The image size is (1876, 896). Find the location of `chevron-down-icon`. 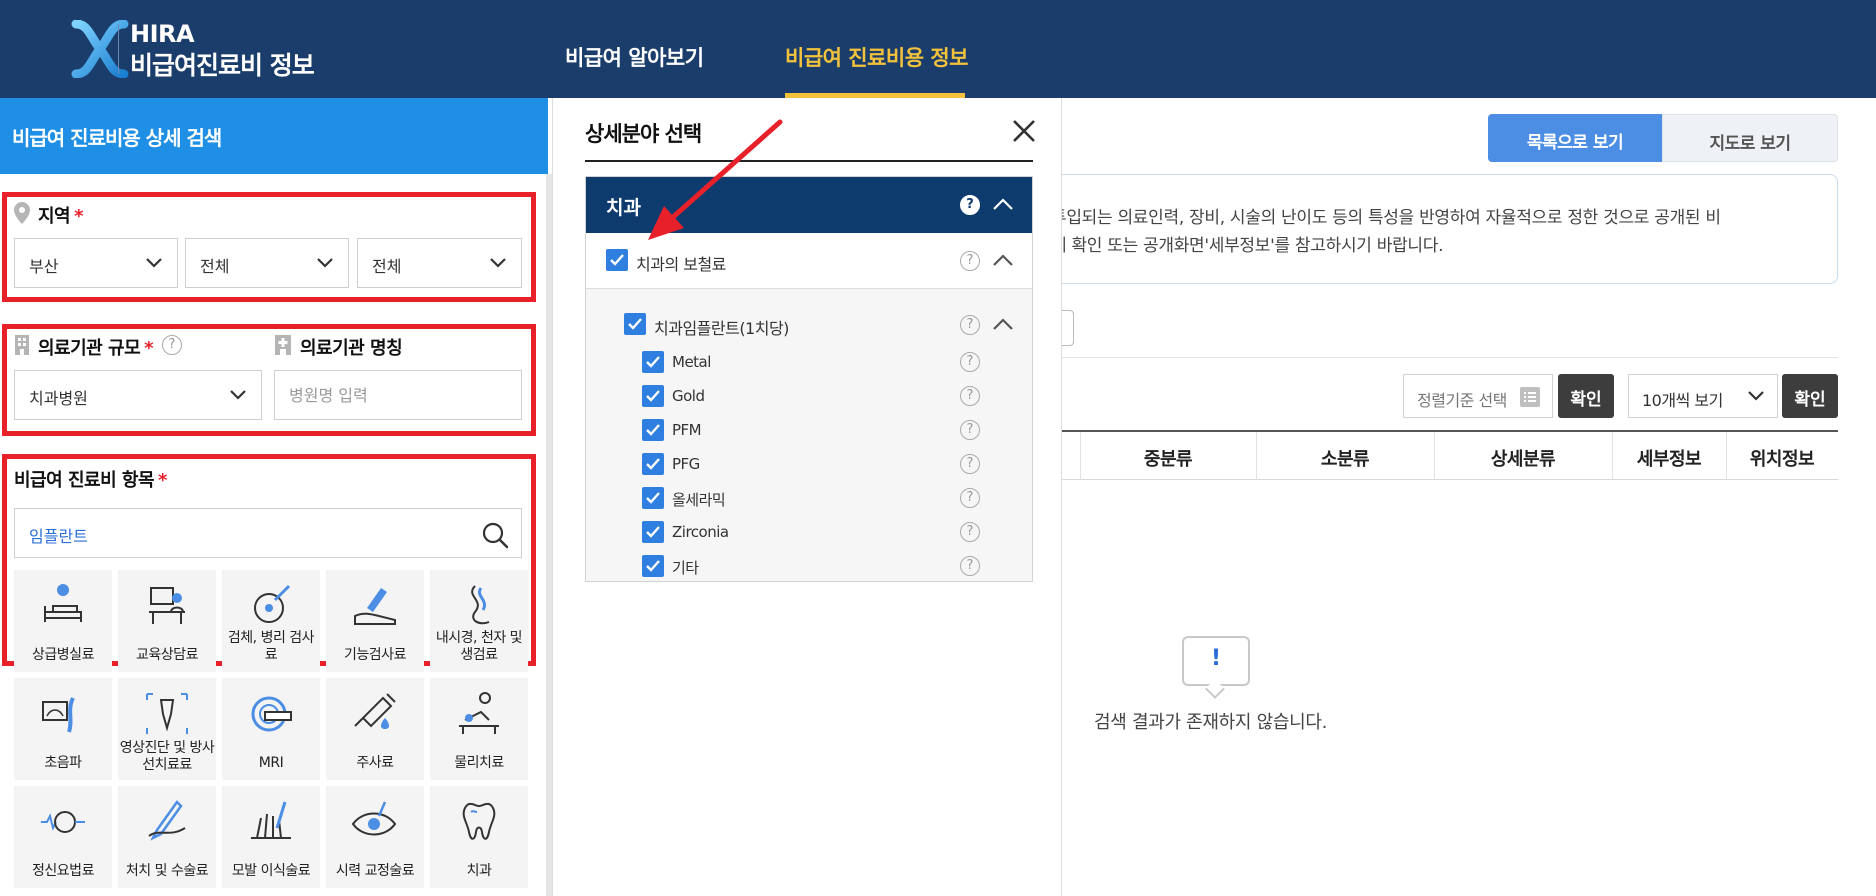

chevron-down-icon is located at coordinates (1756, 396).